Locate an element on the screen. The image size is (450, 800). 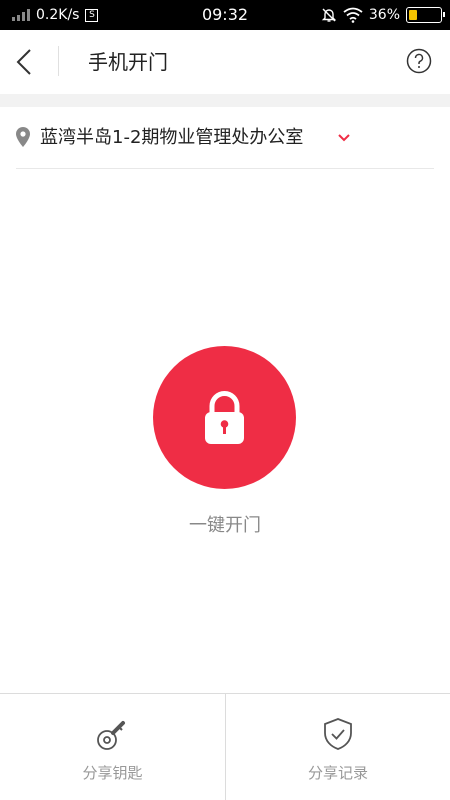
one-key-unlock-button is located at coordinates (224, 417).